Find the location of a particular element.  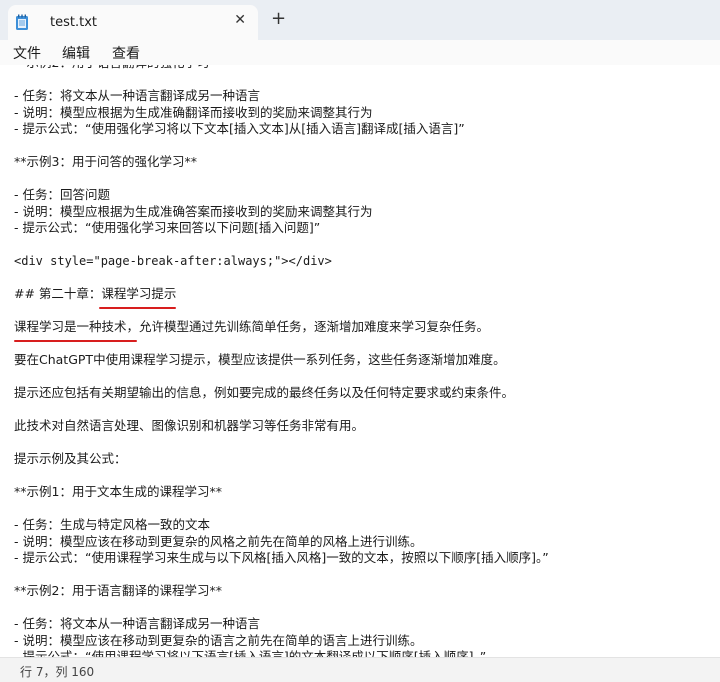

tab-title: test.txt is located at coordinates (73, 22).